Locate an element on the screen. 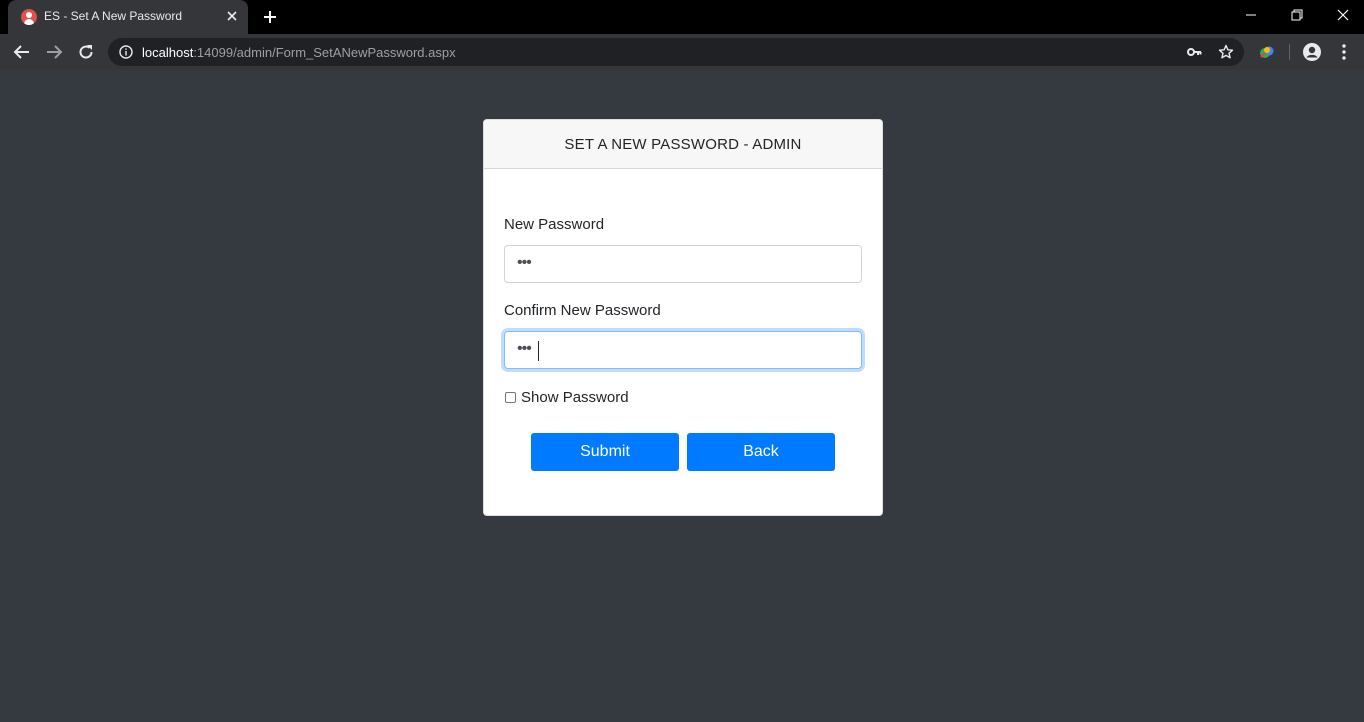 The width and height of the screenshot is (1364, 722). key-icon is located at coordinates (1194, 52).